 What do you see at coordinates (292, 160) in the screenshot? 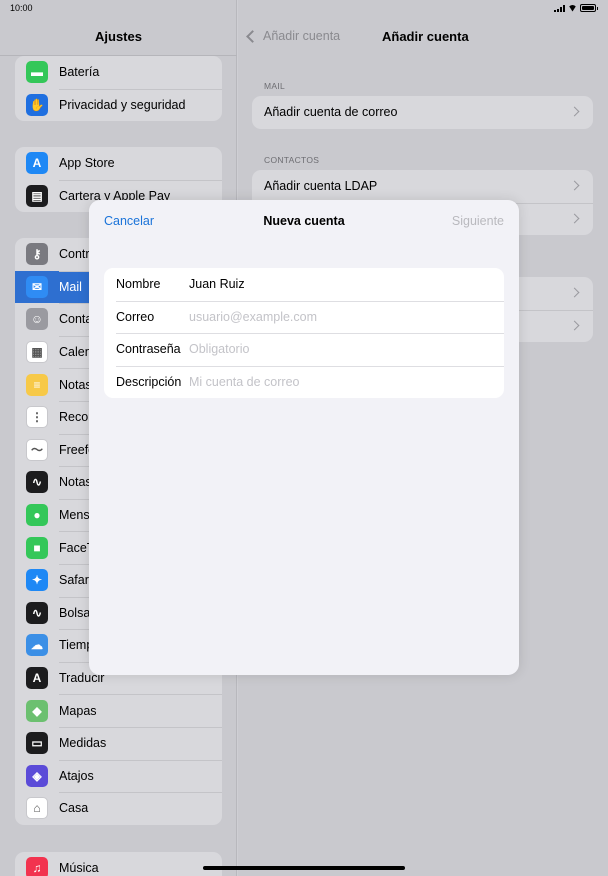
I see `section-label-contacts: CONTACTOS` at bounding box center [292, 160].